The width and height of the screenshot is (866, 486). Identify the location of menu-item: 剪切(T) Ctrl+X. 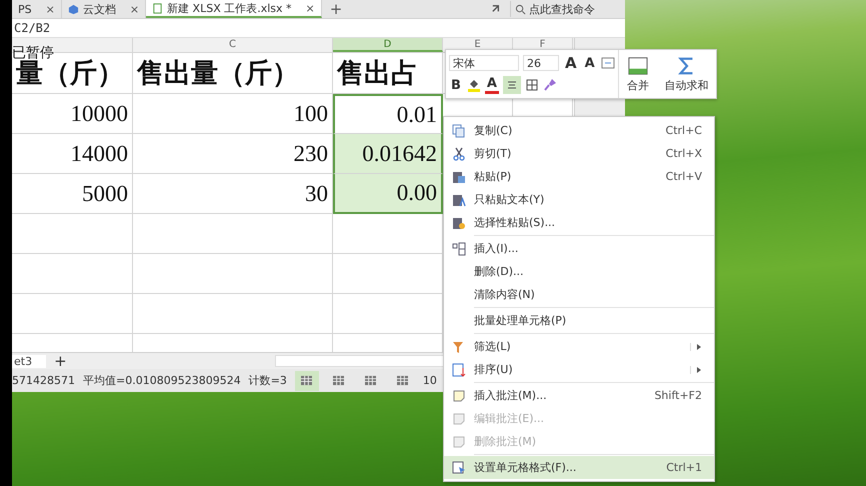
(579, 153).